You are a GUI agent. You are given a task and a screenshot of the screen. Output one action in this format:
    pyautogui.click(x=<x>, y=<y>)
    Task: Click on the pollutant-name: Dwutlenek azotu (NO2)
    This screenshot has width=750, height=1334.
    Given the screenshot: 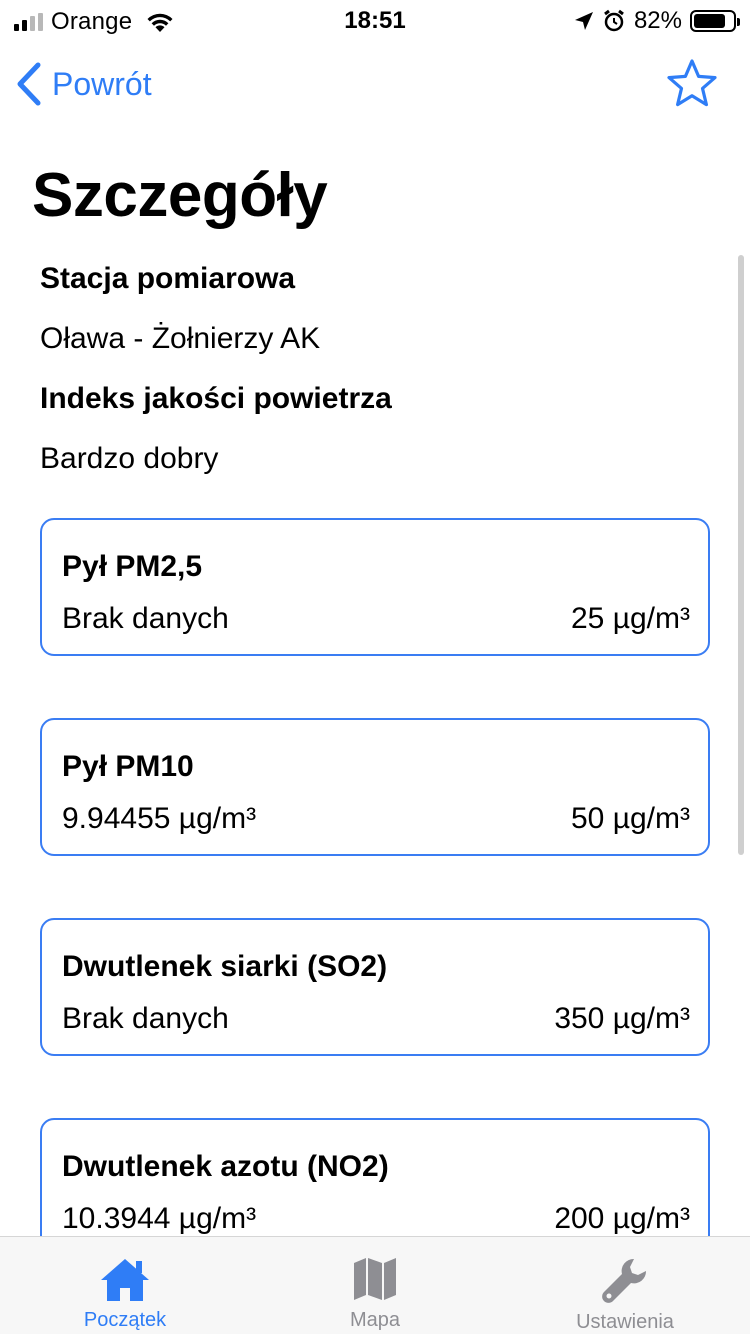 What is the action you would take?
    pyautogui.click(x=225, y=1166)
    